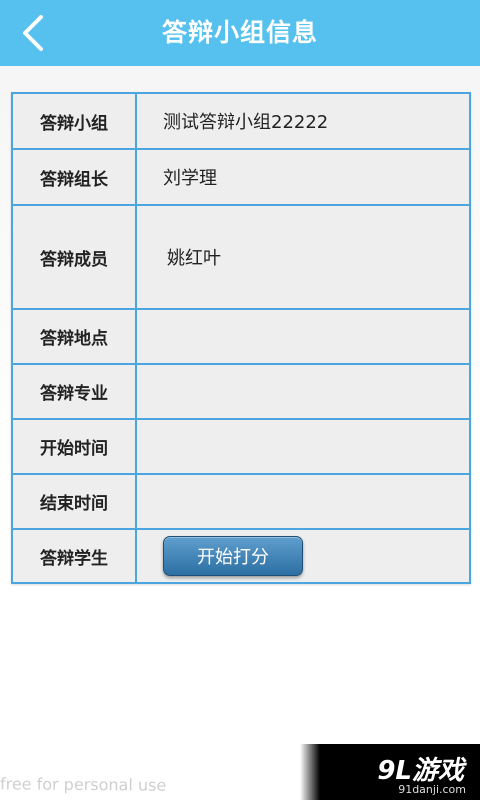 This screenshot has height=800, width=480. What do you see at coordinates (75, 556) in the screenshot?
I see `label-students: 答辩学生` at bounding box center [75, 556].